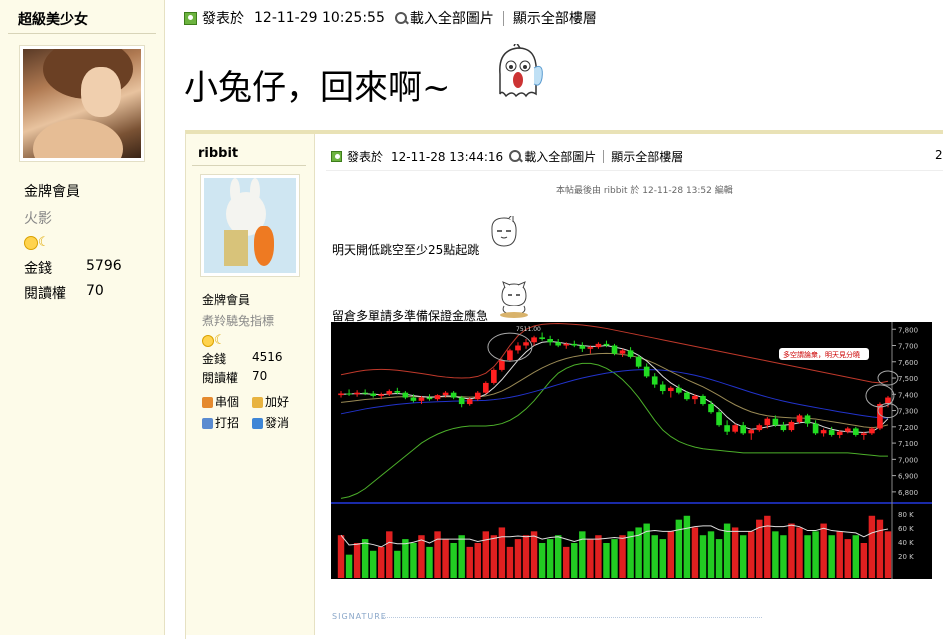  Describe the element at coordinates (53, 19) in the screenshot. I see `author-name: 超級美少女` at that location.